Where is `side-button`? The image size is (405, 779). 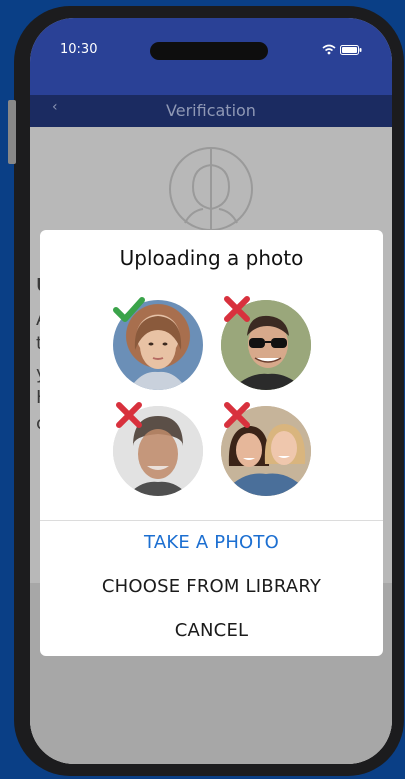
side-button is located at coordinates (12, 132).